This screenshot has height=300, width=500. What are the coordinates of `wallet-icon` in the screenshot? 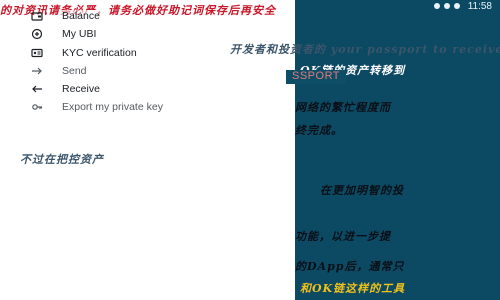 It's located at (37, 16).